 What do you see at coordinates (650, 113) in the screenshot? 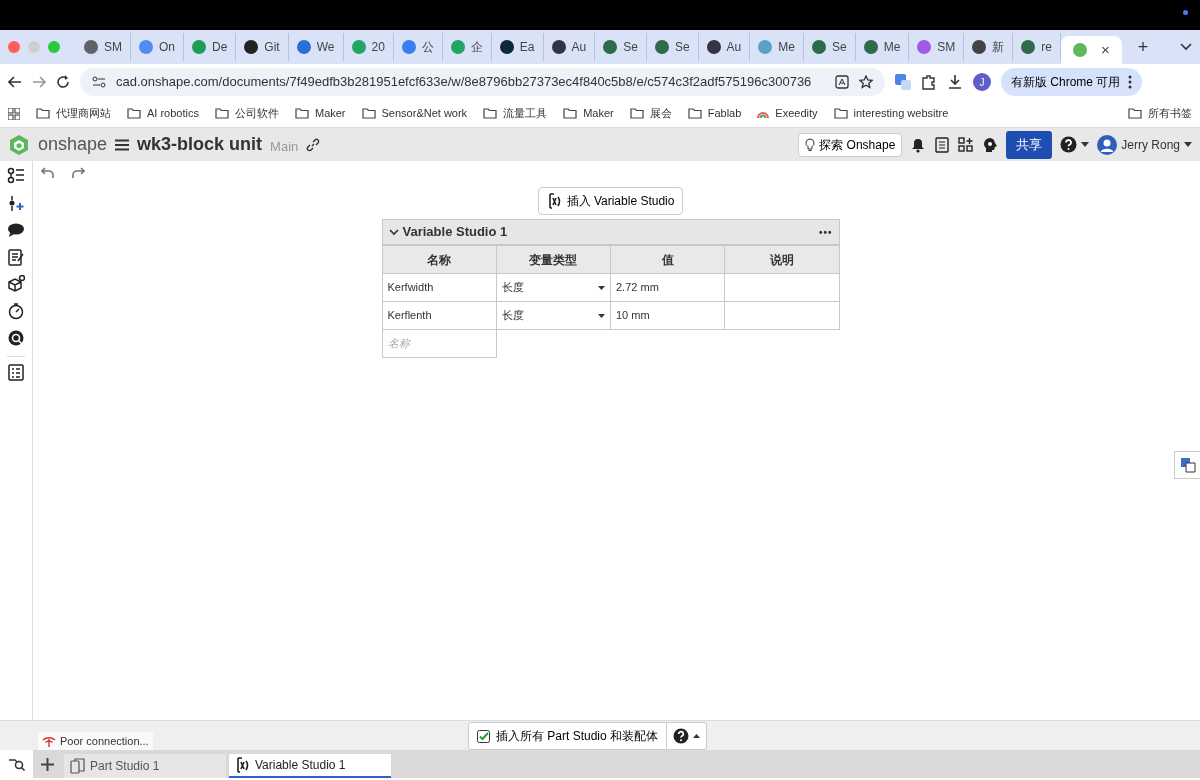
I see `bookmark: 展会` at bounding box center [650, 113].